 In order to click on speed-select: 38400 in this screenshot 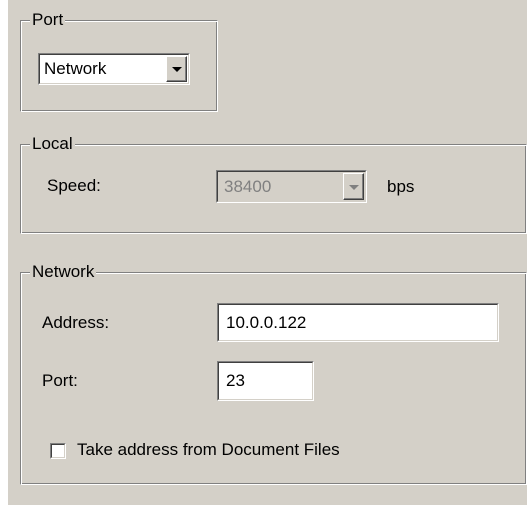, I will do `click(291, 186)`.